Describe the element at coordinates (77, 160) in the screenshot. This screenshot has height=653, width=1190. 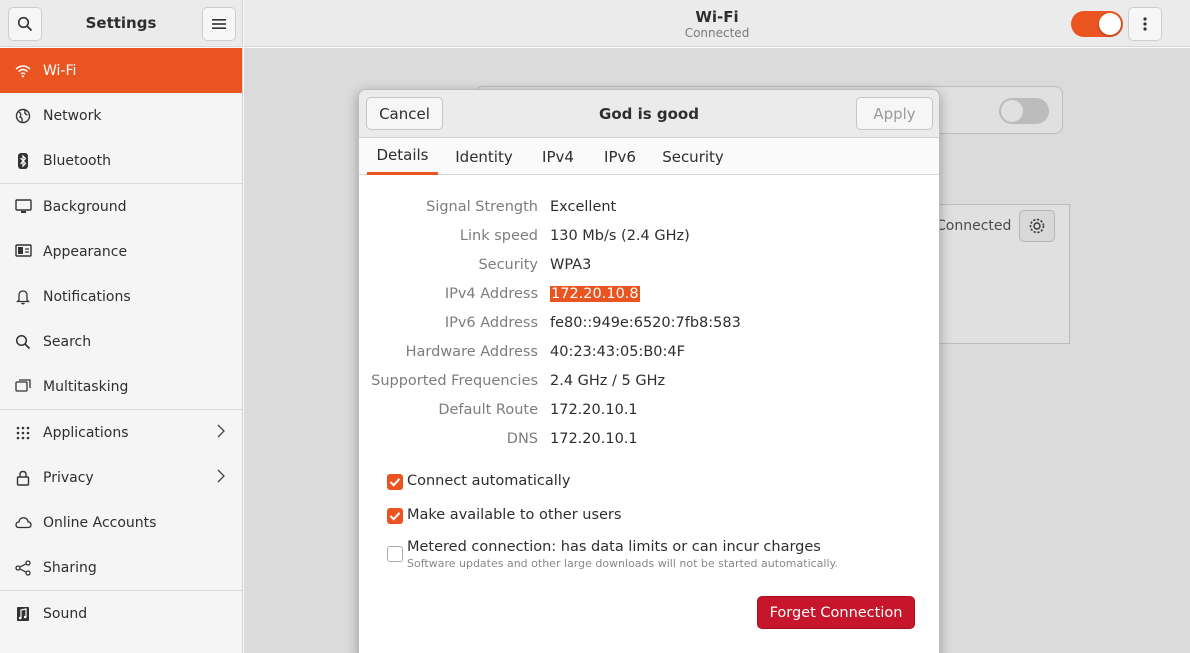
I see `sidebar-item-label: Bluetooth` at that location.